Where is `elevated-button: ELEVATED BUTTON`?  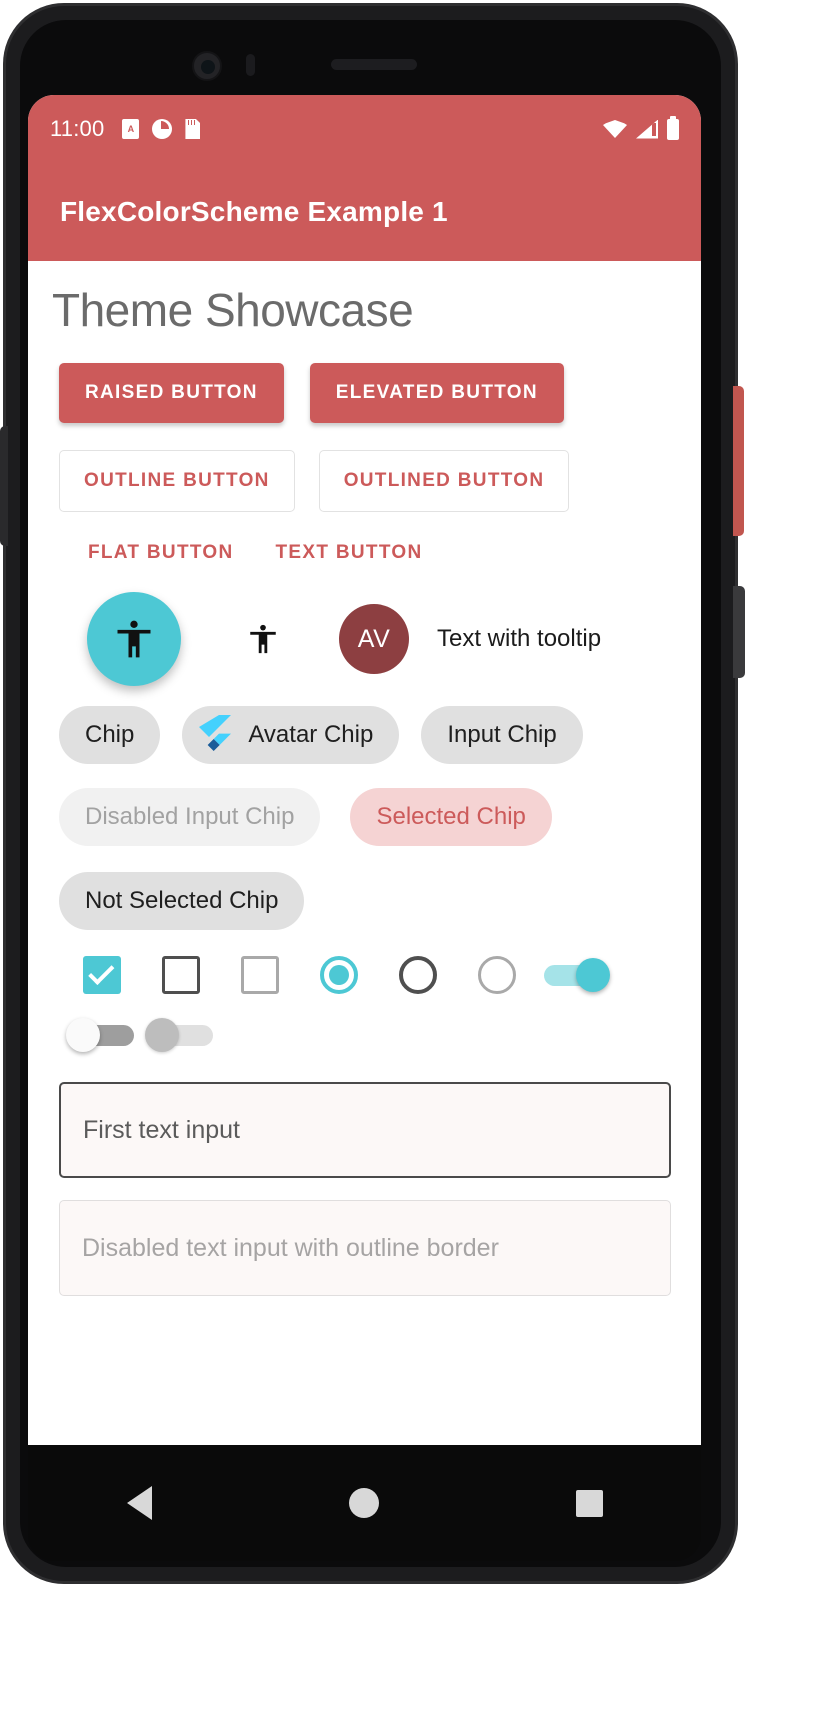 elevated-button: ELEVATED BUTTON is located at coordinates (436, 393).